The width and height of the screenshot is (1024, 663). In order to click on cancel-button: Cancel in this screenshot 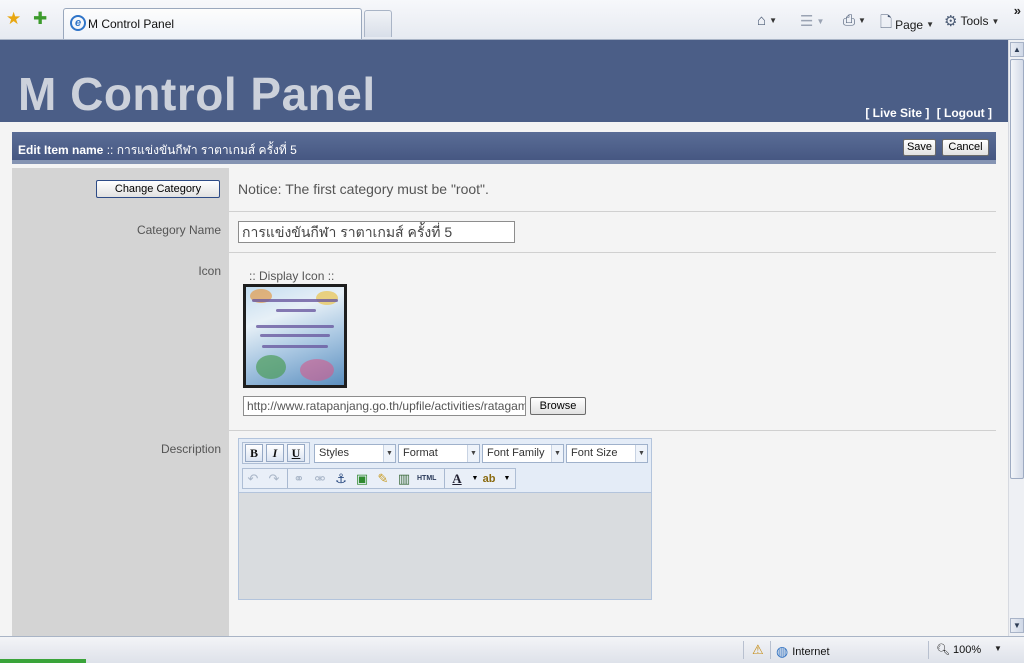, I will do `click(965, 147)`.